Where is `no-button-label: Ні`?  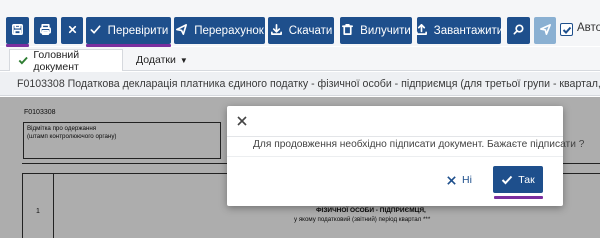 no-button-label: Ні is located at coordinates (467, 180).